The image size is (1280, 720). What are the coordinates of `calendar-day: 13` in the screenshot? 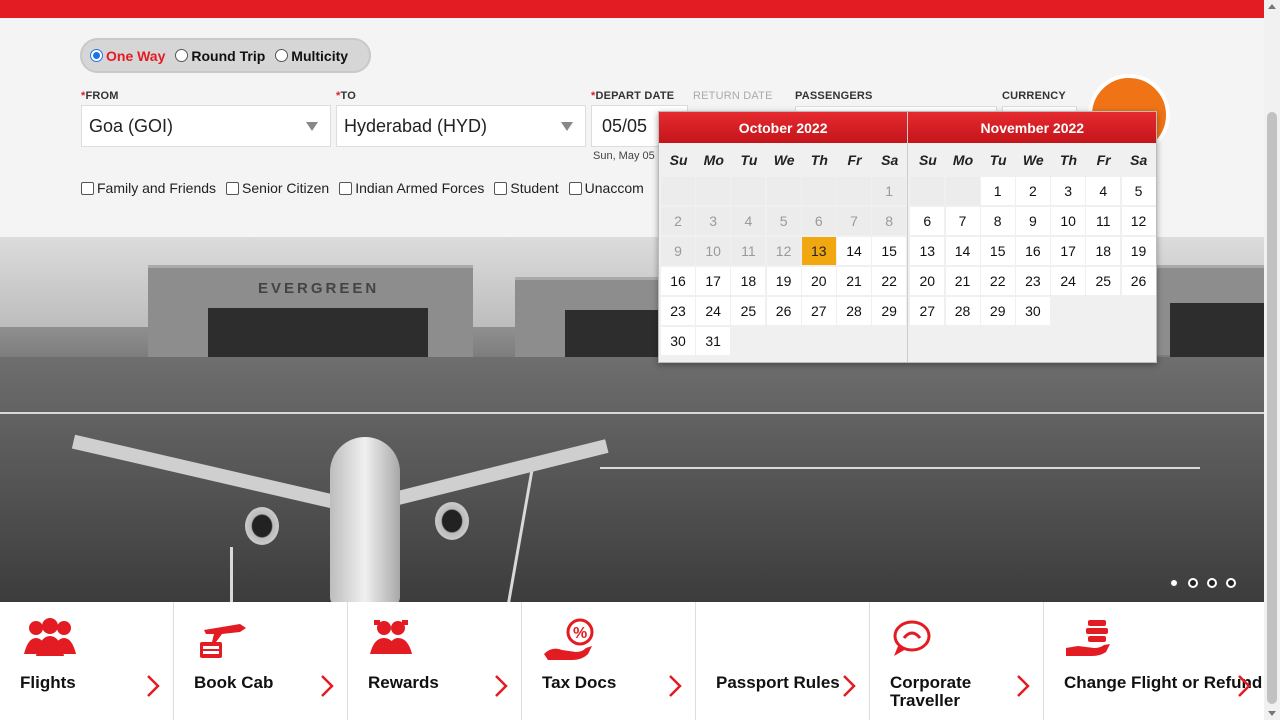 It's located at (927, 251).